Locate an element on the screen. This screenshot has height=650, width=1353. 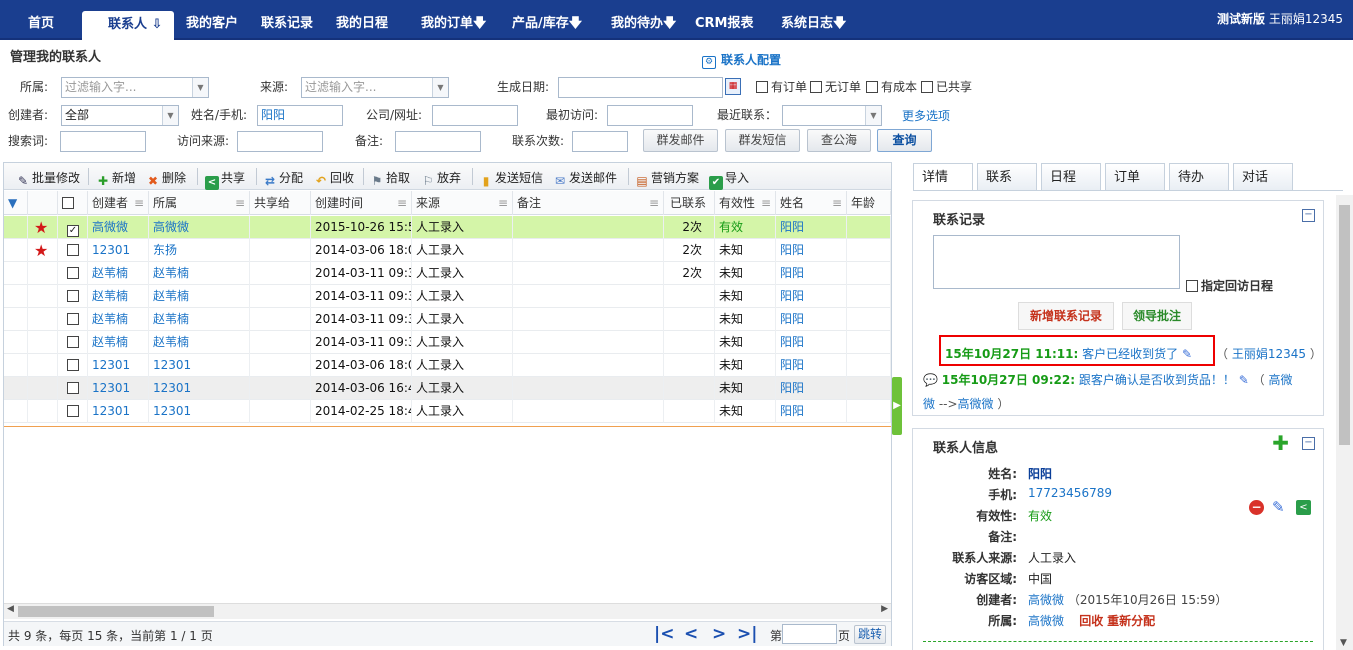
no-order-checkbox: 无订单 is located at coordinates (835, 86).